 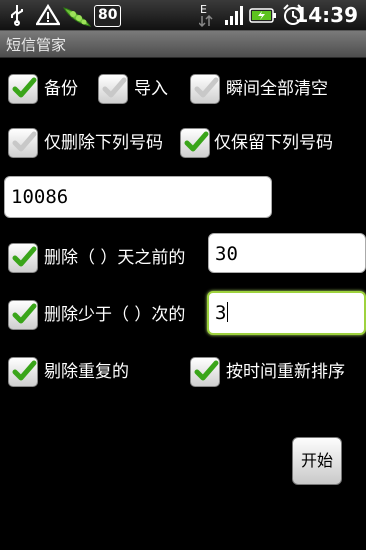 I want to click on app-title: 短信管家, so click(x=36, y=45).